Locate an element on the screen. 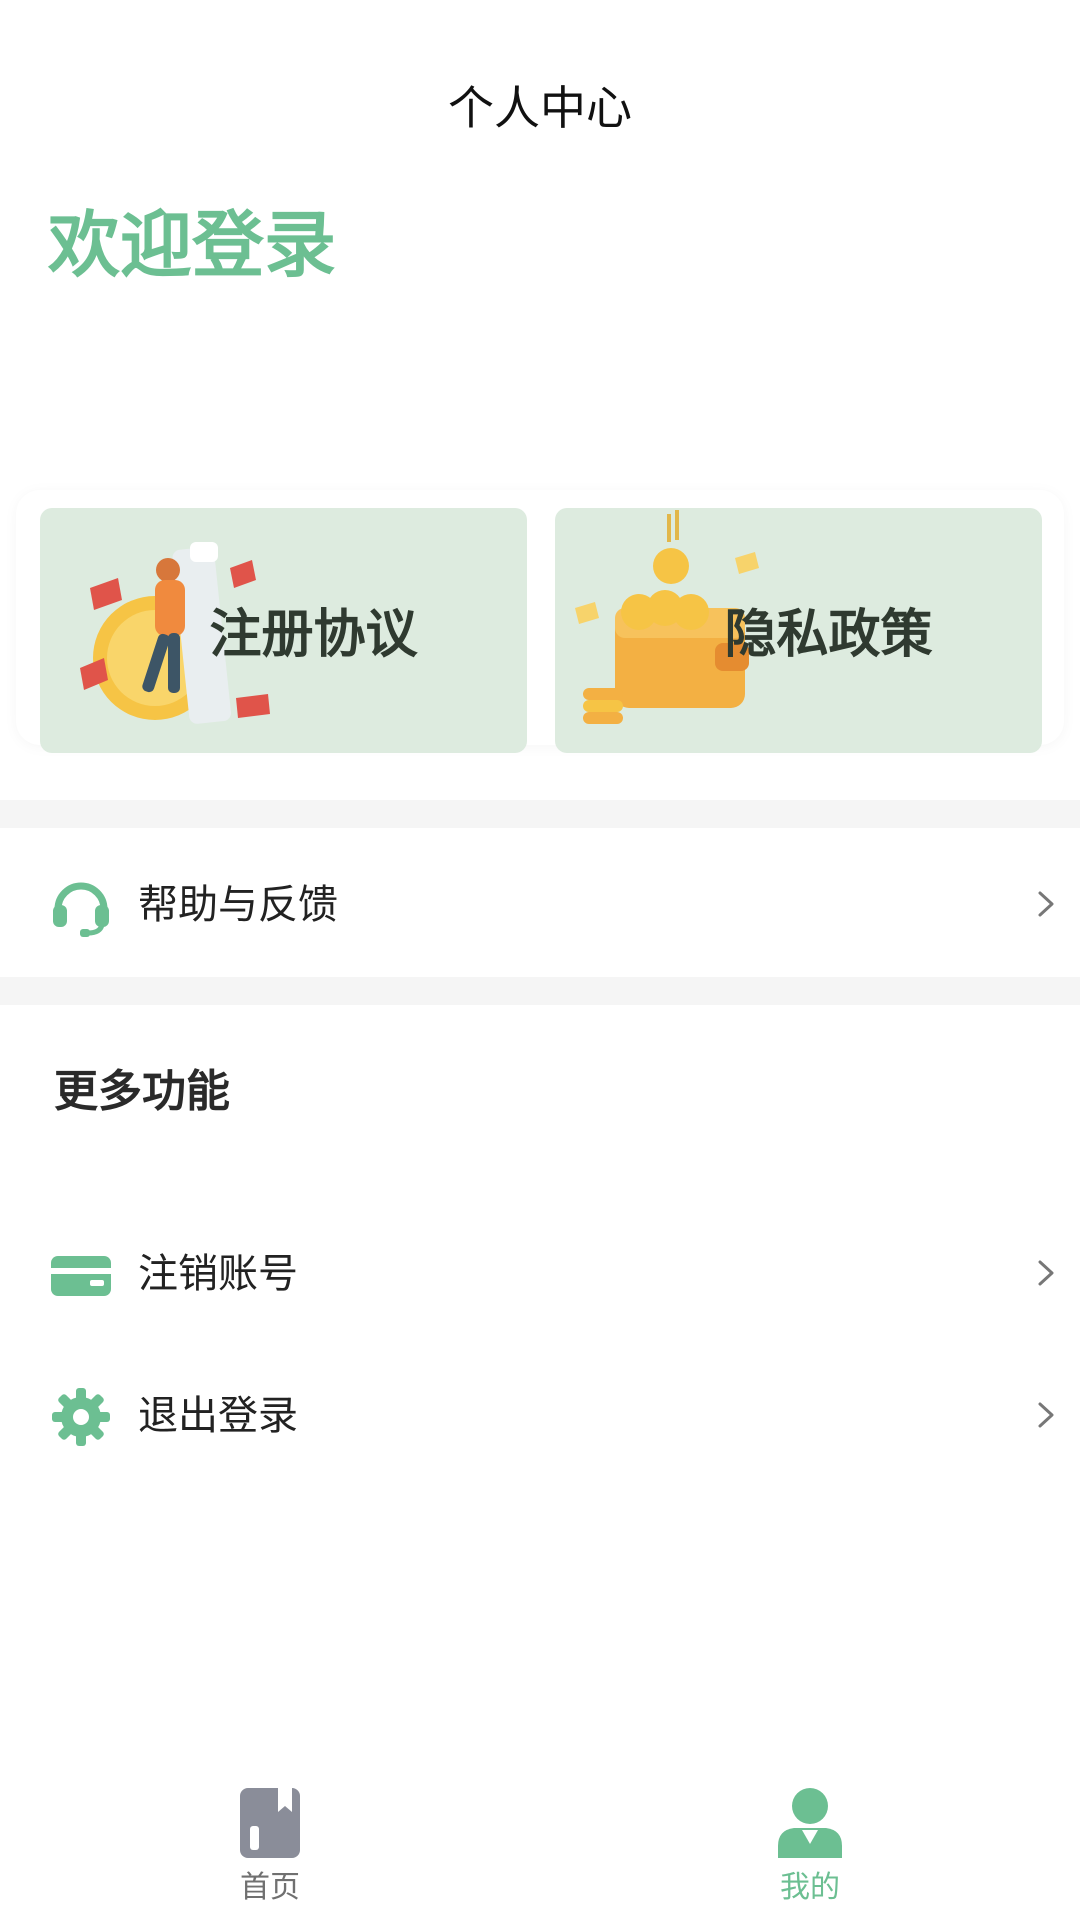 The height and width of the screenshot is (1920, 1080). gear-icon is located at coordinates (81, 1417).